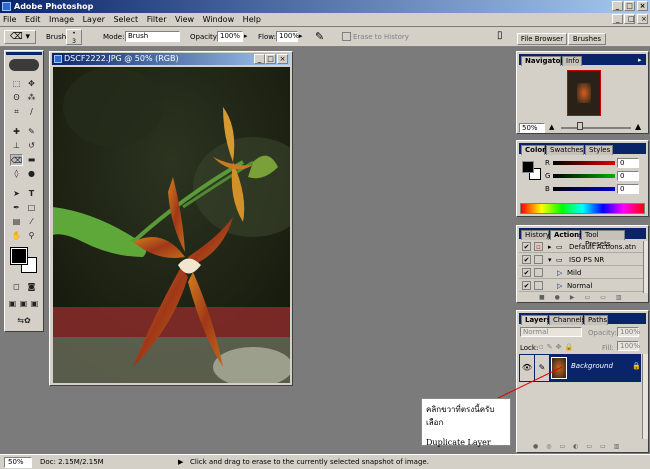 The height and width of the screenshot is (469, 650). What do you see at coordinates (31, 236) in the screenshot?
I see `zoom-tool-icon: ⚲` at bounding box center [31, 236].